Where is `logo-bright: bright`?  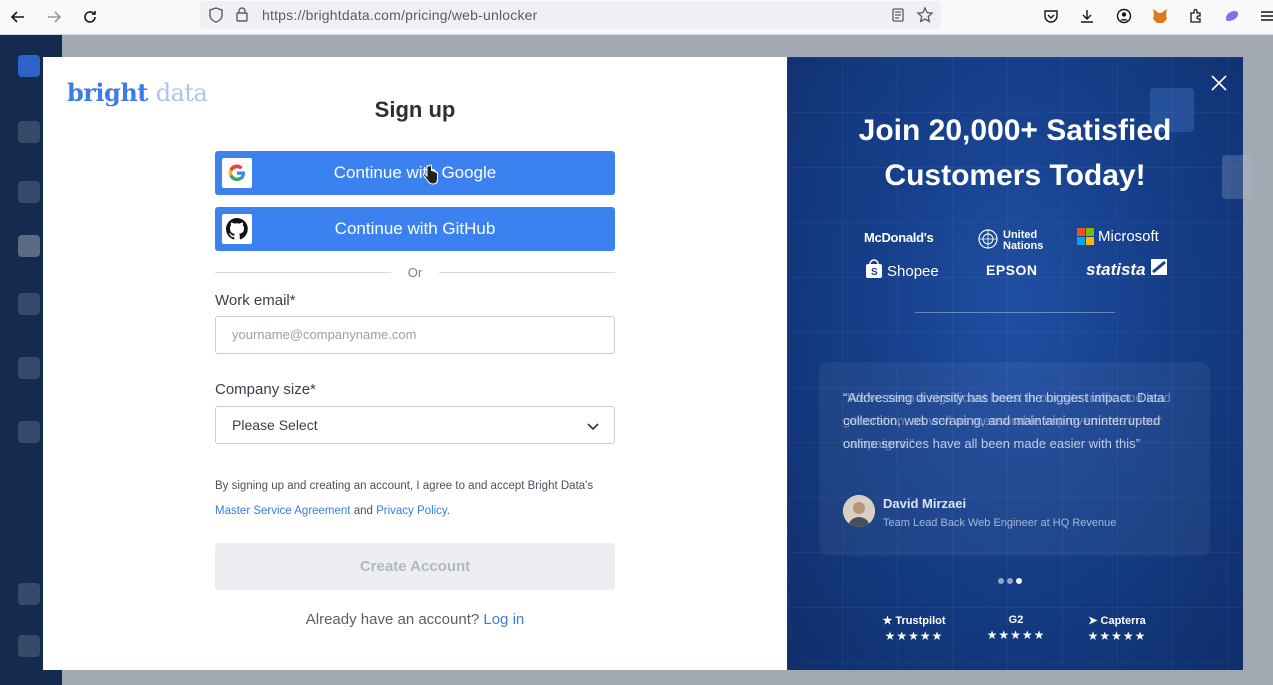 logo-bright: bright is located at coordinates (107, 92).